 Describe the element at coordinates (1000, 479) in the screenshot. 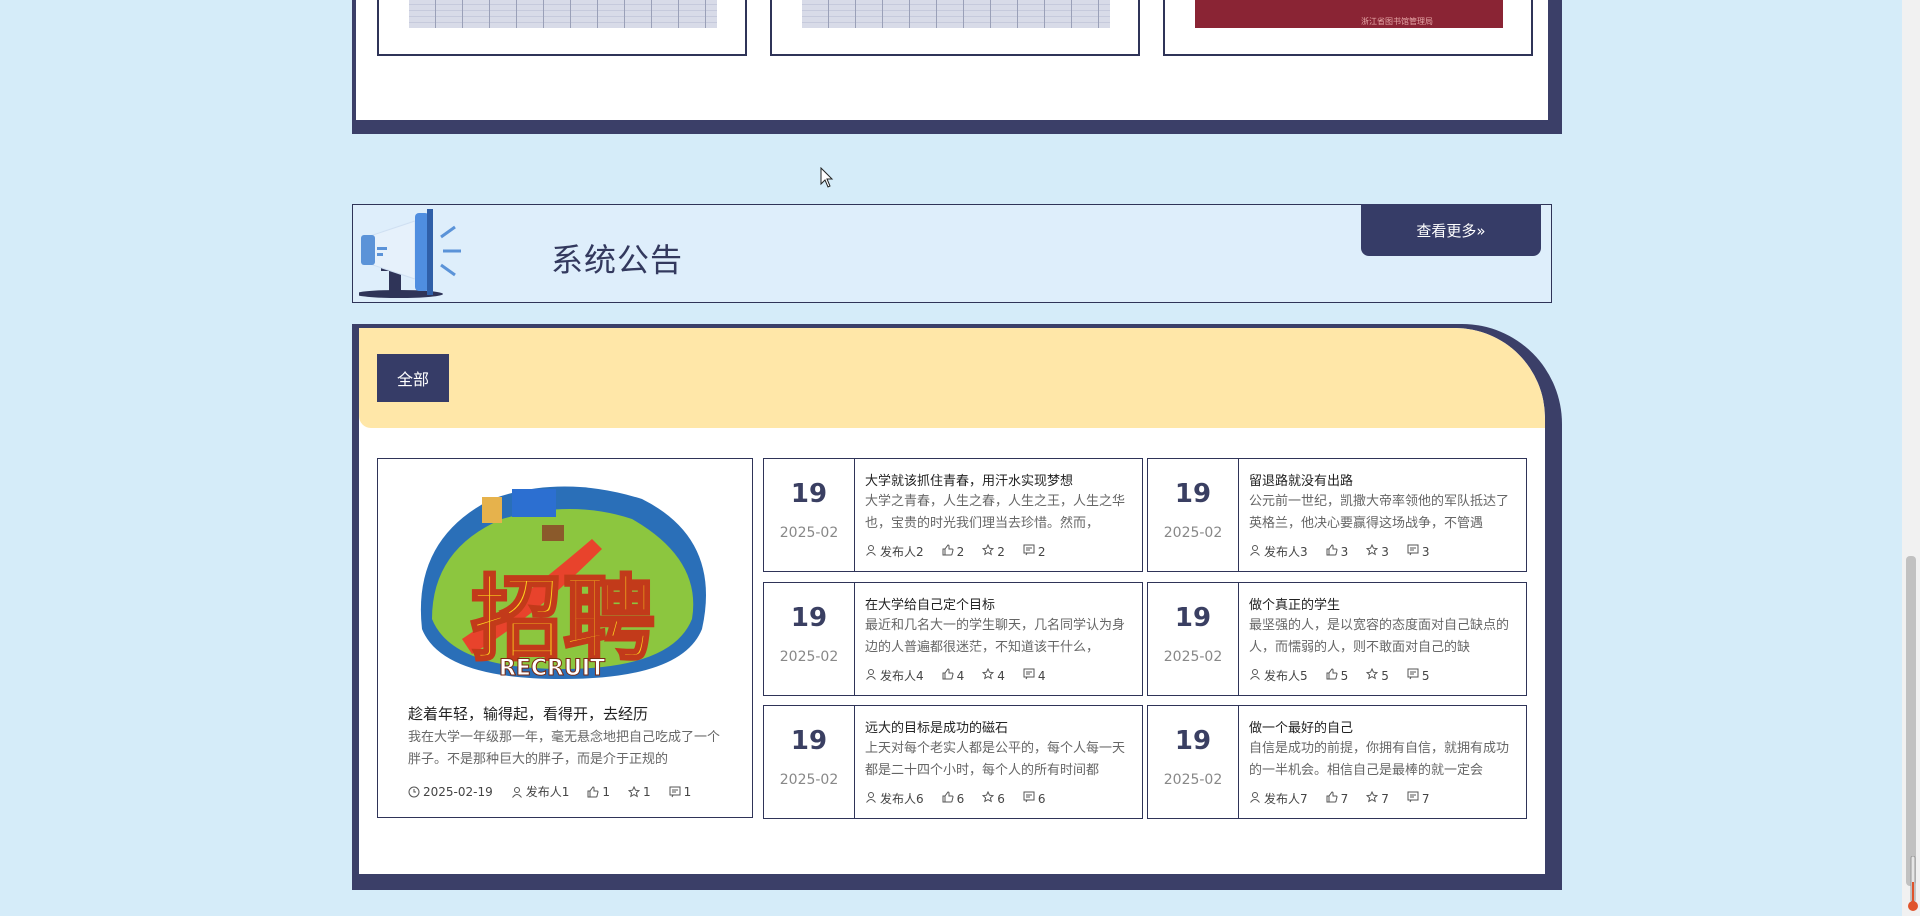

I see `news-title: 大学就该抓住青春，用汗水实现梦想` at that location.